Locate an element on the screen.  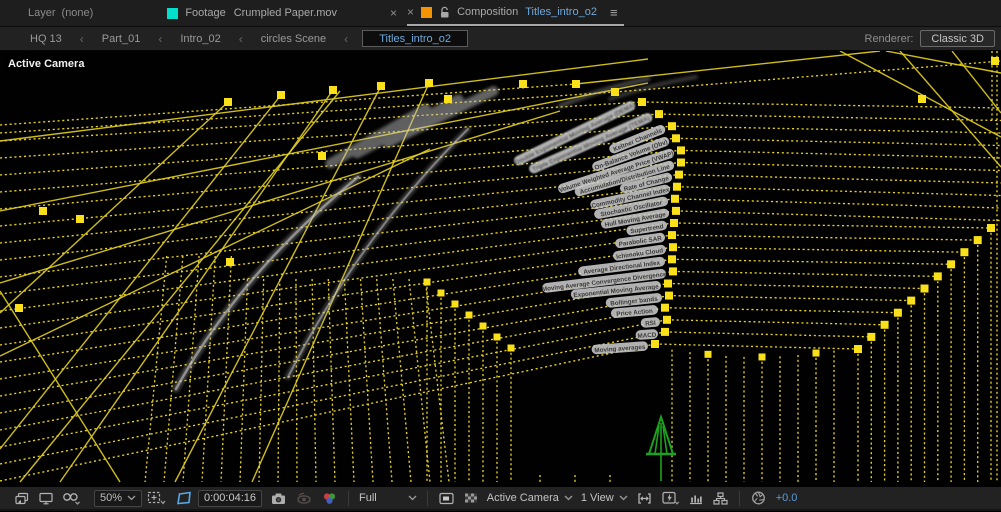
primary-viewer-icon is located at coordinates (46, 498).